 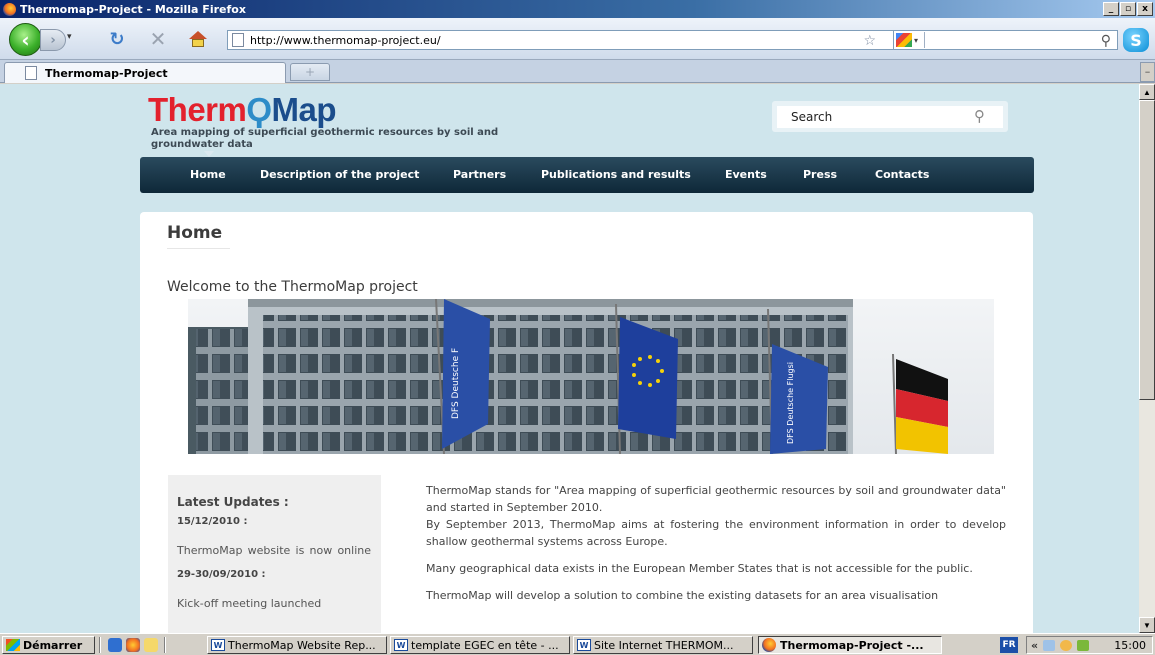 I want to click on bookmark-star-icon: ☆, so click(x=869, y=40).